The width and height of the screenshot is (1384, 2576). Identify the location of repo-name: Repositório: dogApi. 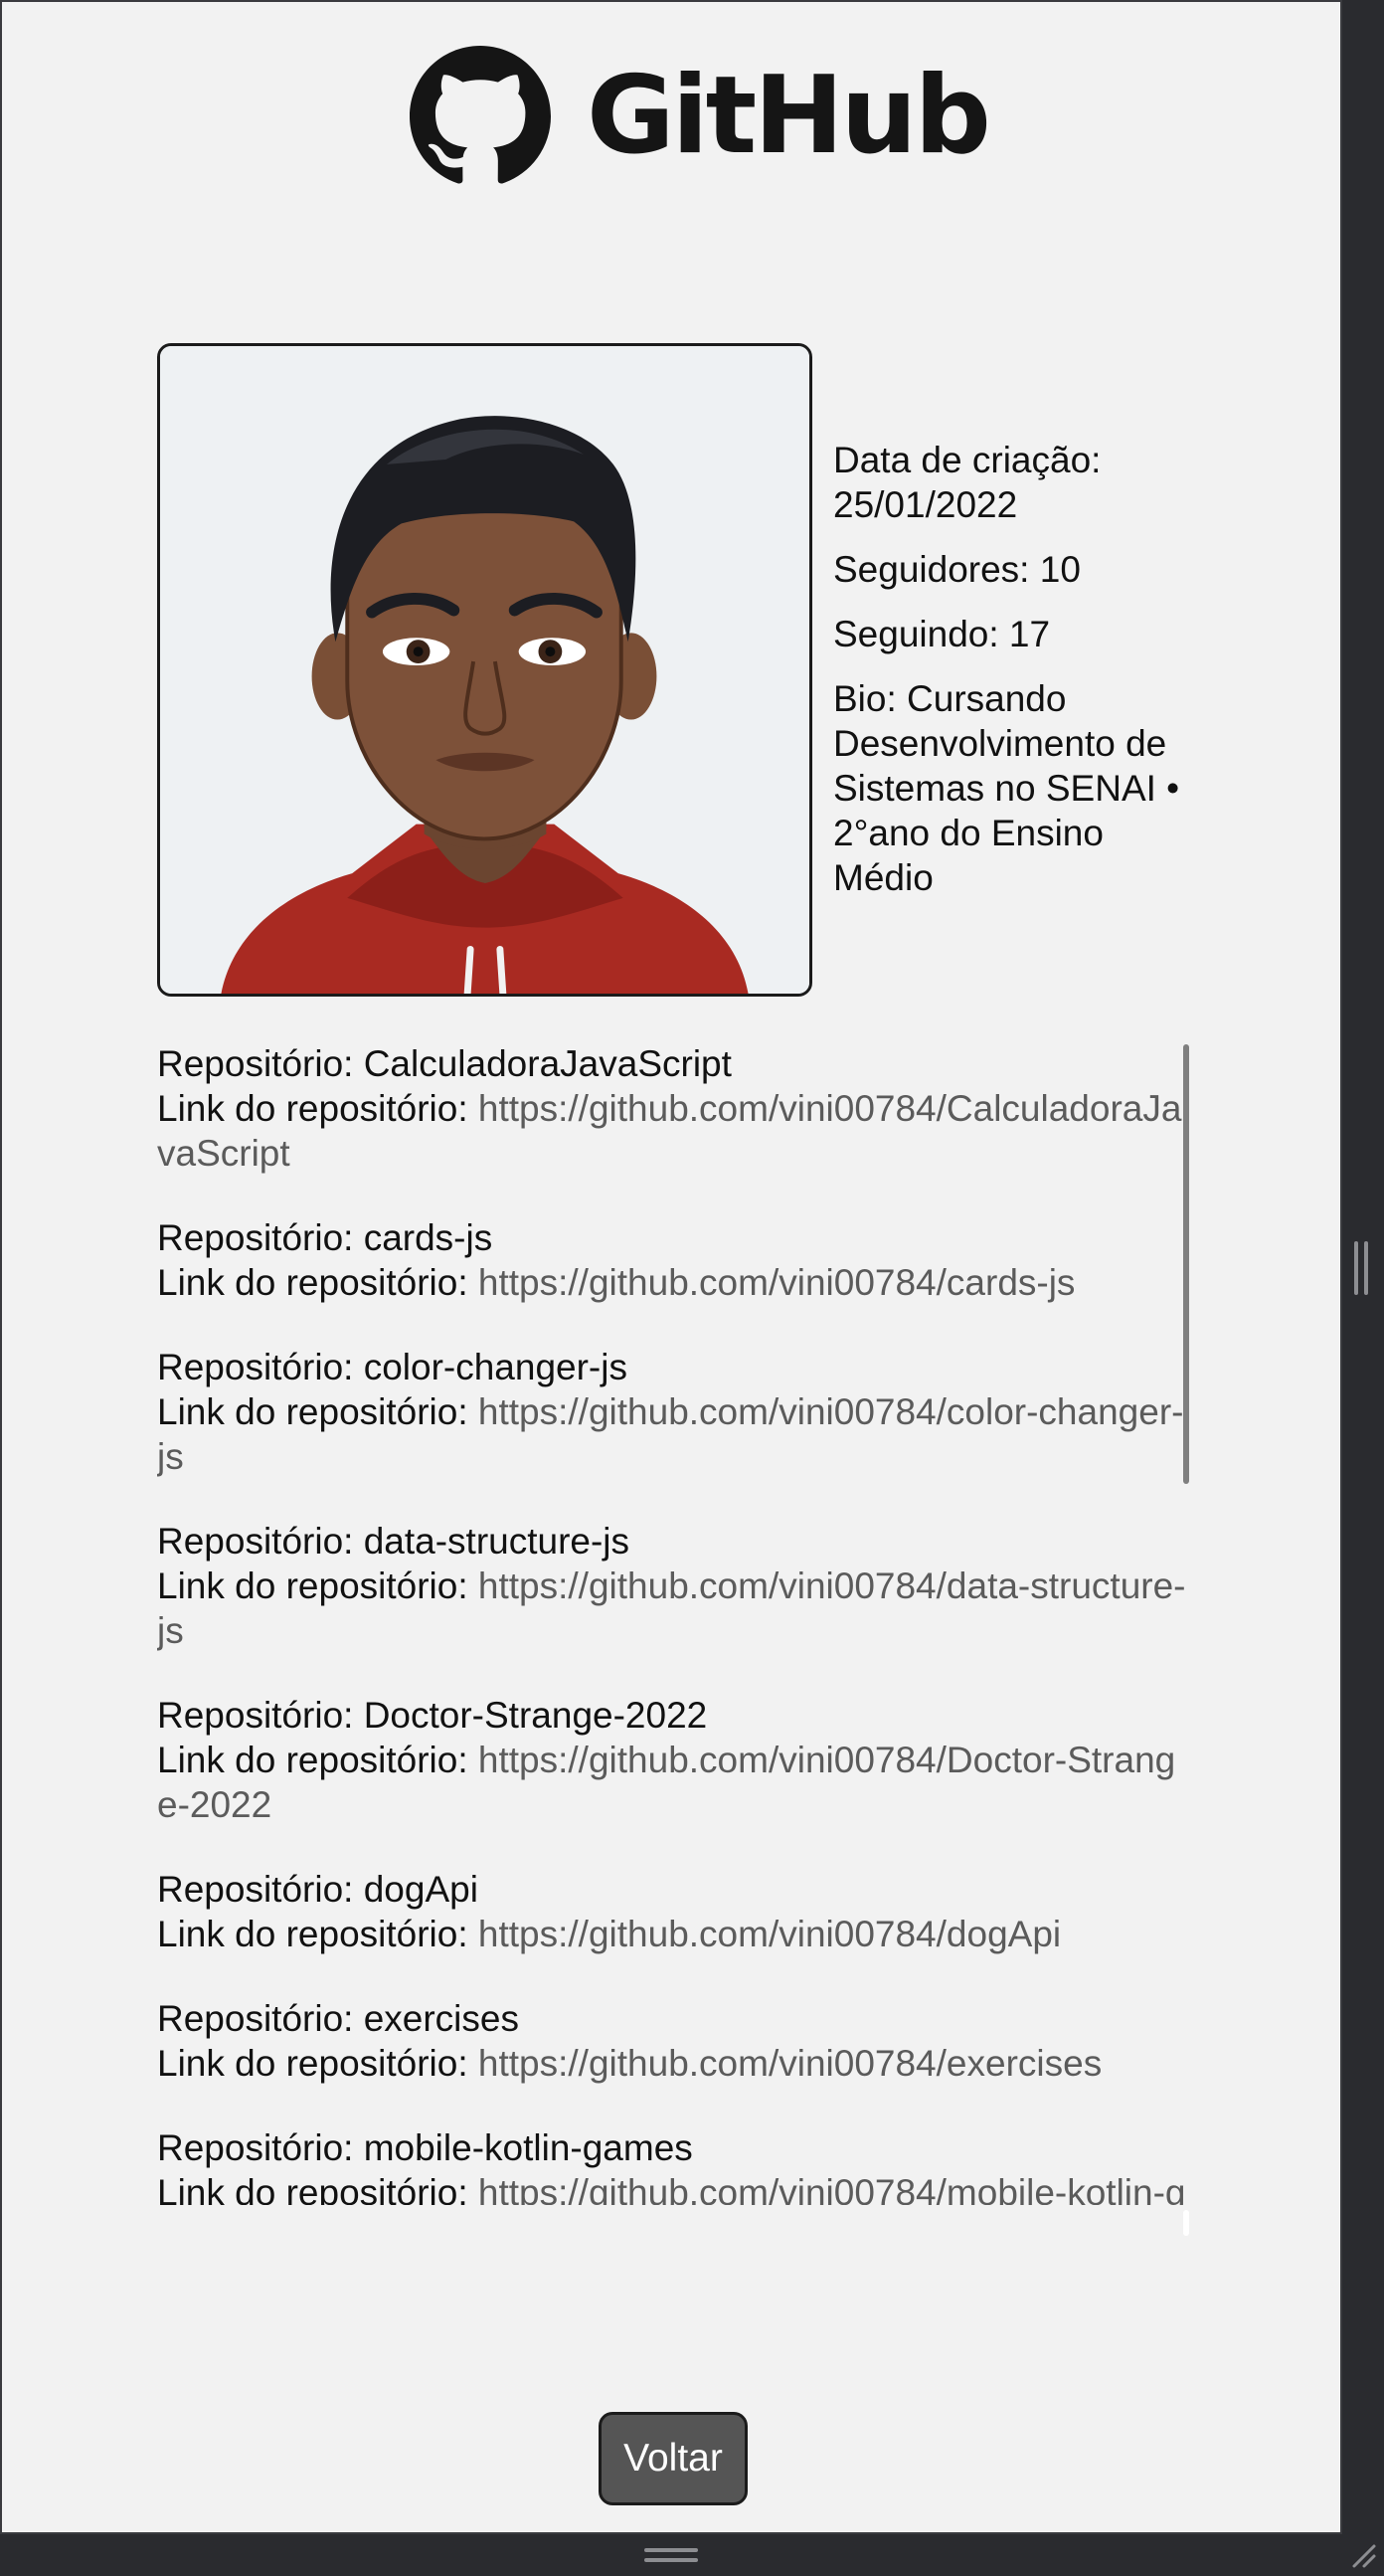
(317, 1889).